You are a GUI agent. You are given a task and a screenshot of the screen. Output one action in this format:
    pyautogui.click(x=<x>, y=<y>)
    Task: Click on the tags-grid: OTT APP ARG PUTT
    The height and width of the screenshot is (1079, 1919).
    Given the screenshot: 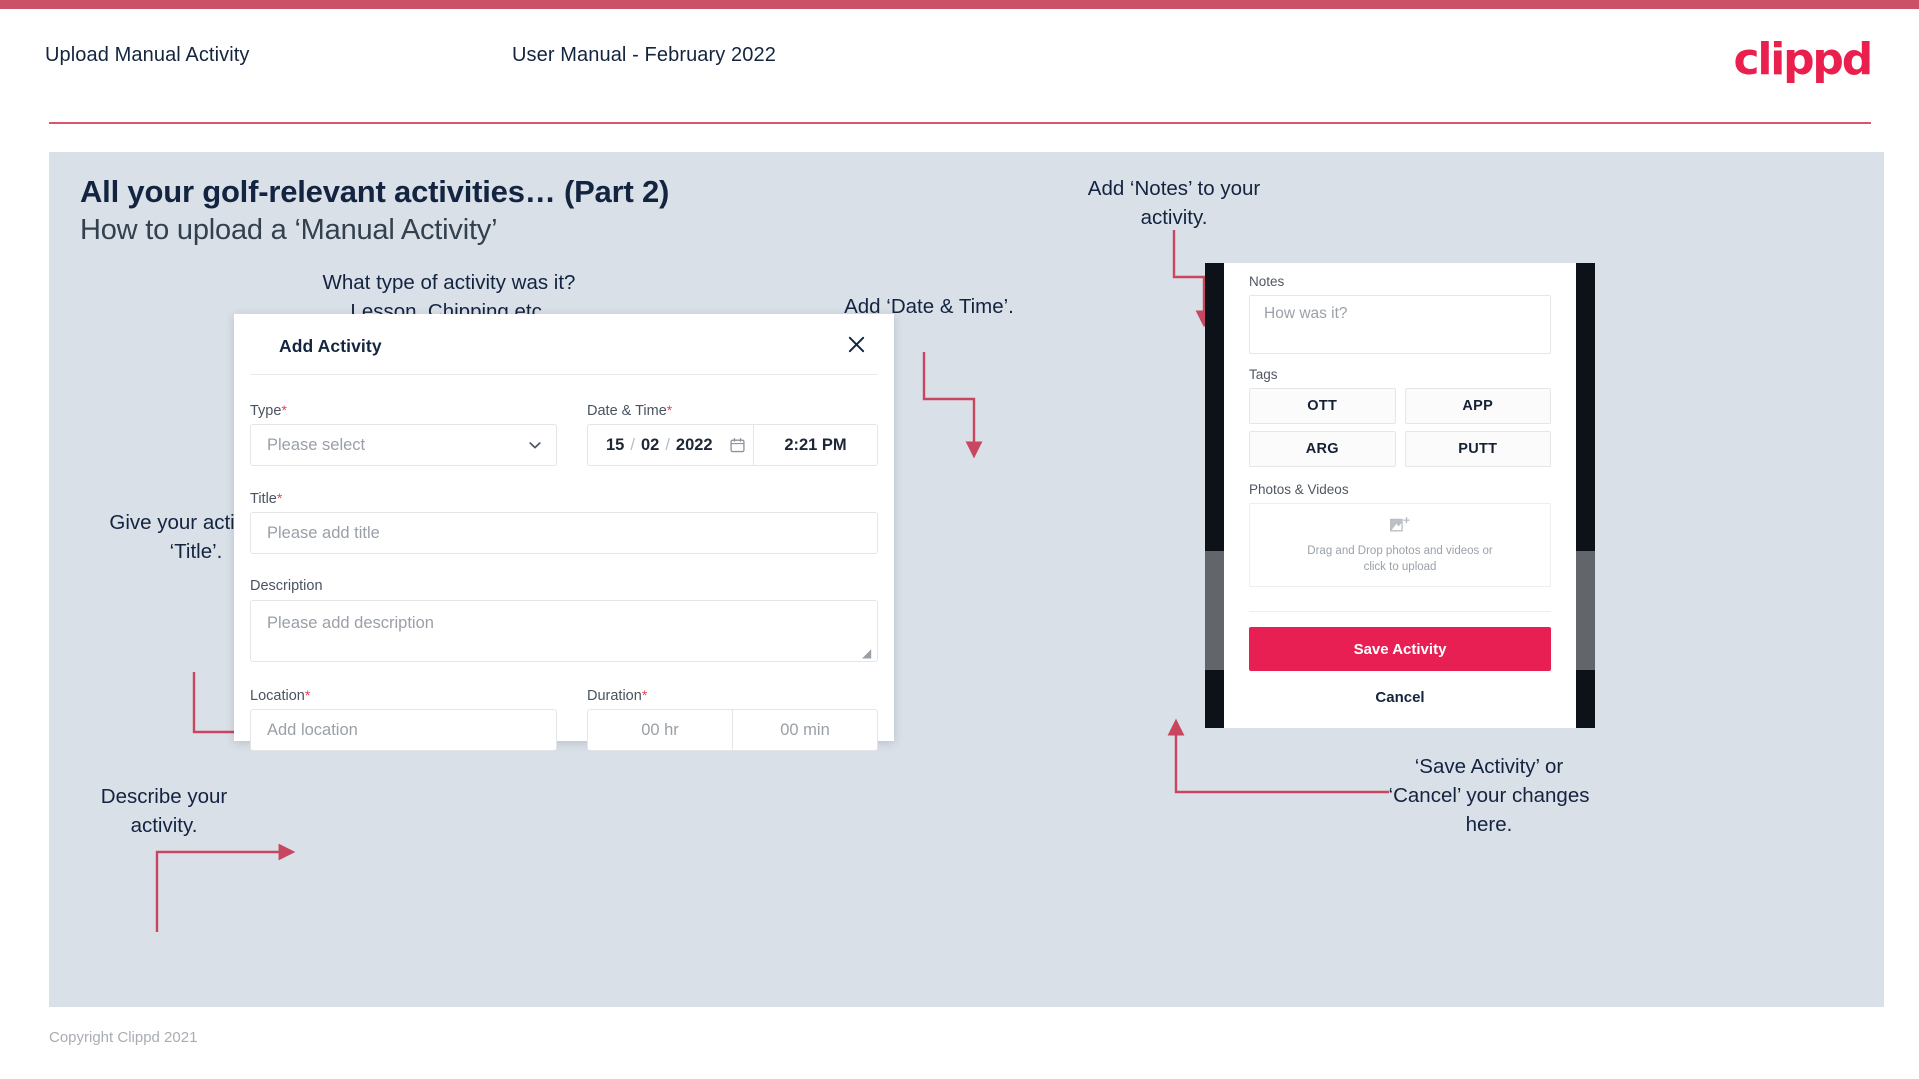 What is the action you would take?
    pyautogui.click(x=1400, y=427)
    